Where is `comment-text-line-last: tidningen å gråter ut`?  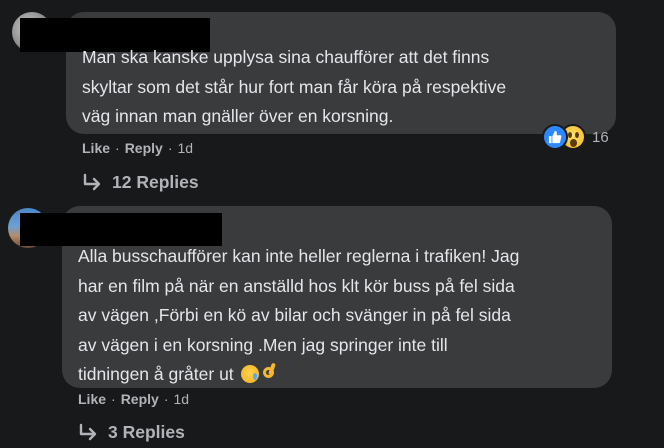
comment-text-line-last: tidningen å gråter ut is located at coordinates (298, 375).